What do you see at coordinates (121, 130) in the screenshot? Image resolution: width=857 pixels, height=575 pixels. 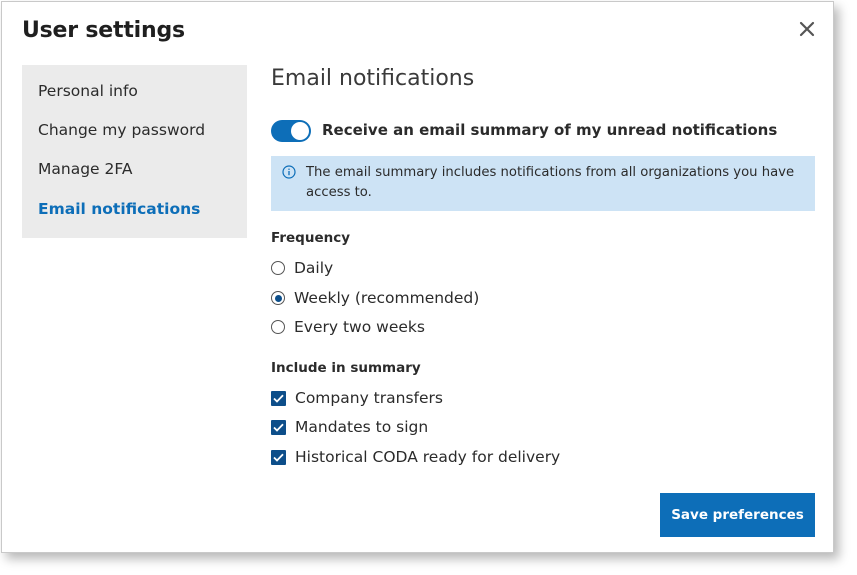 I see `sidebar-item-change-password: Change my password` at bounding box center [121, 130].